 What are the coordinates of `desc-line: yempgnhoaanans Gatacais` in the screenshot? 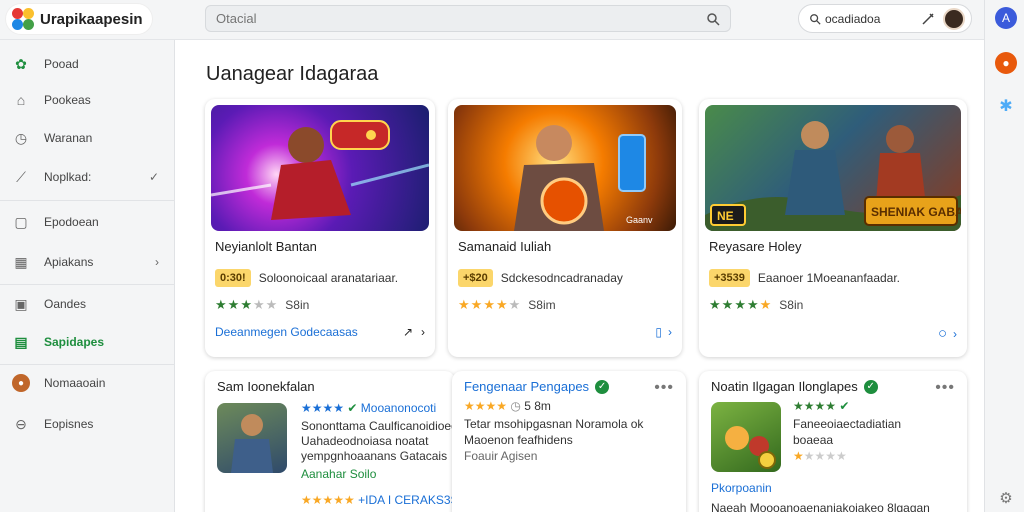 It's located at (374, 456).